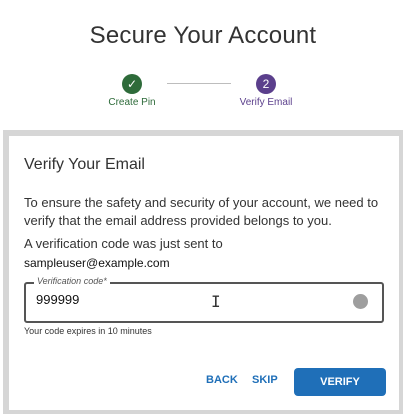  I want to click on step-create-pin: ✓ Create Pin, so click(132, 91).